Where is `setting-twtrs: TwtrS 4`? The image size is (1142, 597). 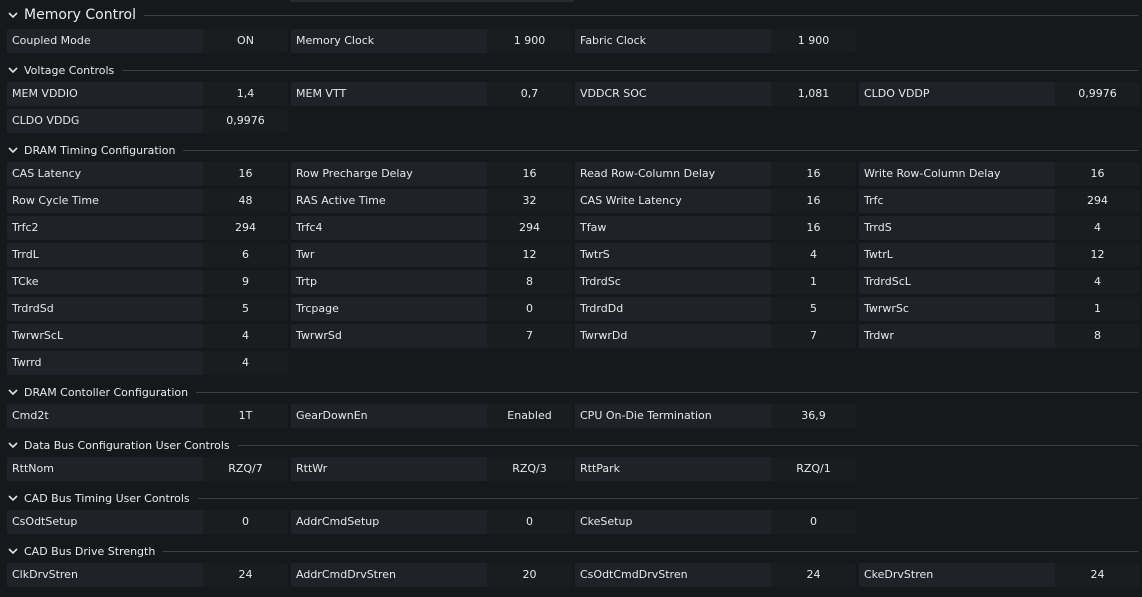
setting-twtrs: TwtrS 4 is located at coordinates (715, 255).